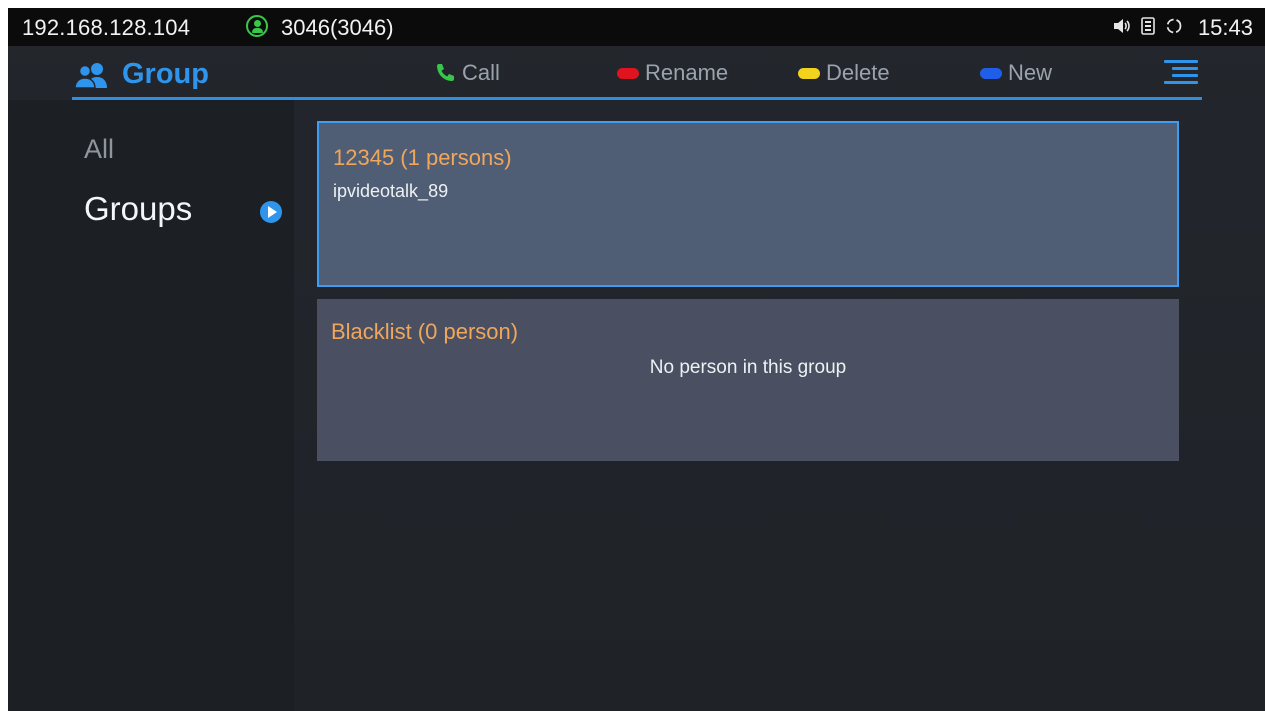  What do you see at coordinates (337, 27) in the screenshot?
I see `account-number: 3046(3046)` at bounding box center [337, 27].